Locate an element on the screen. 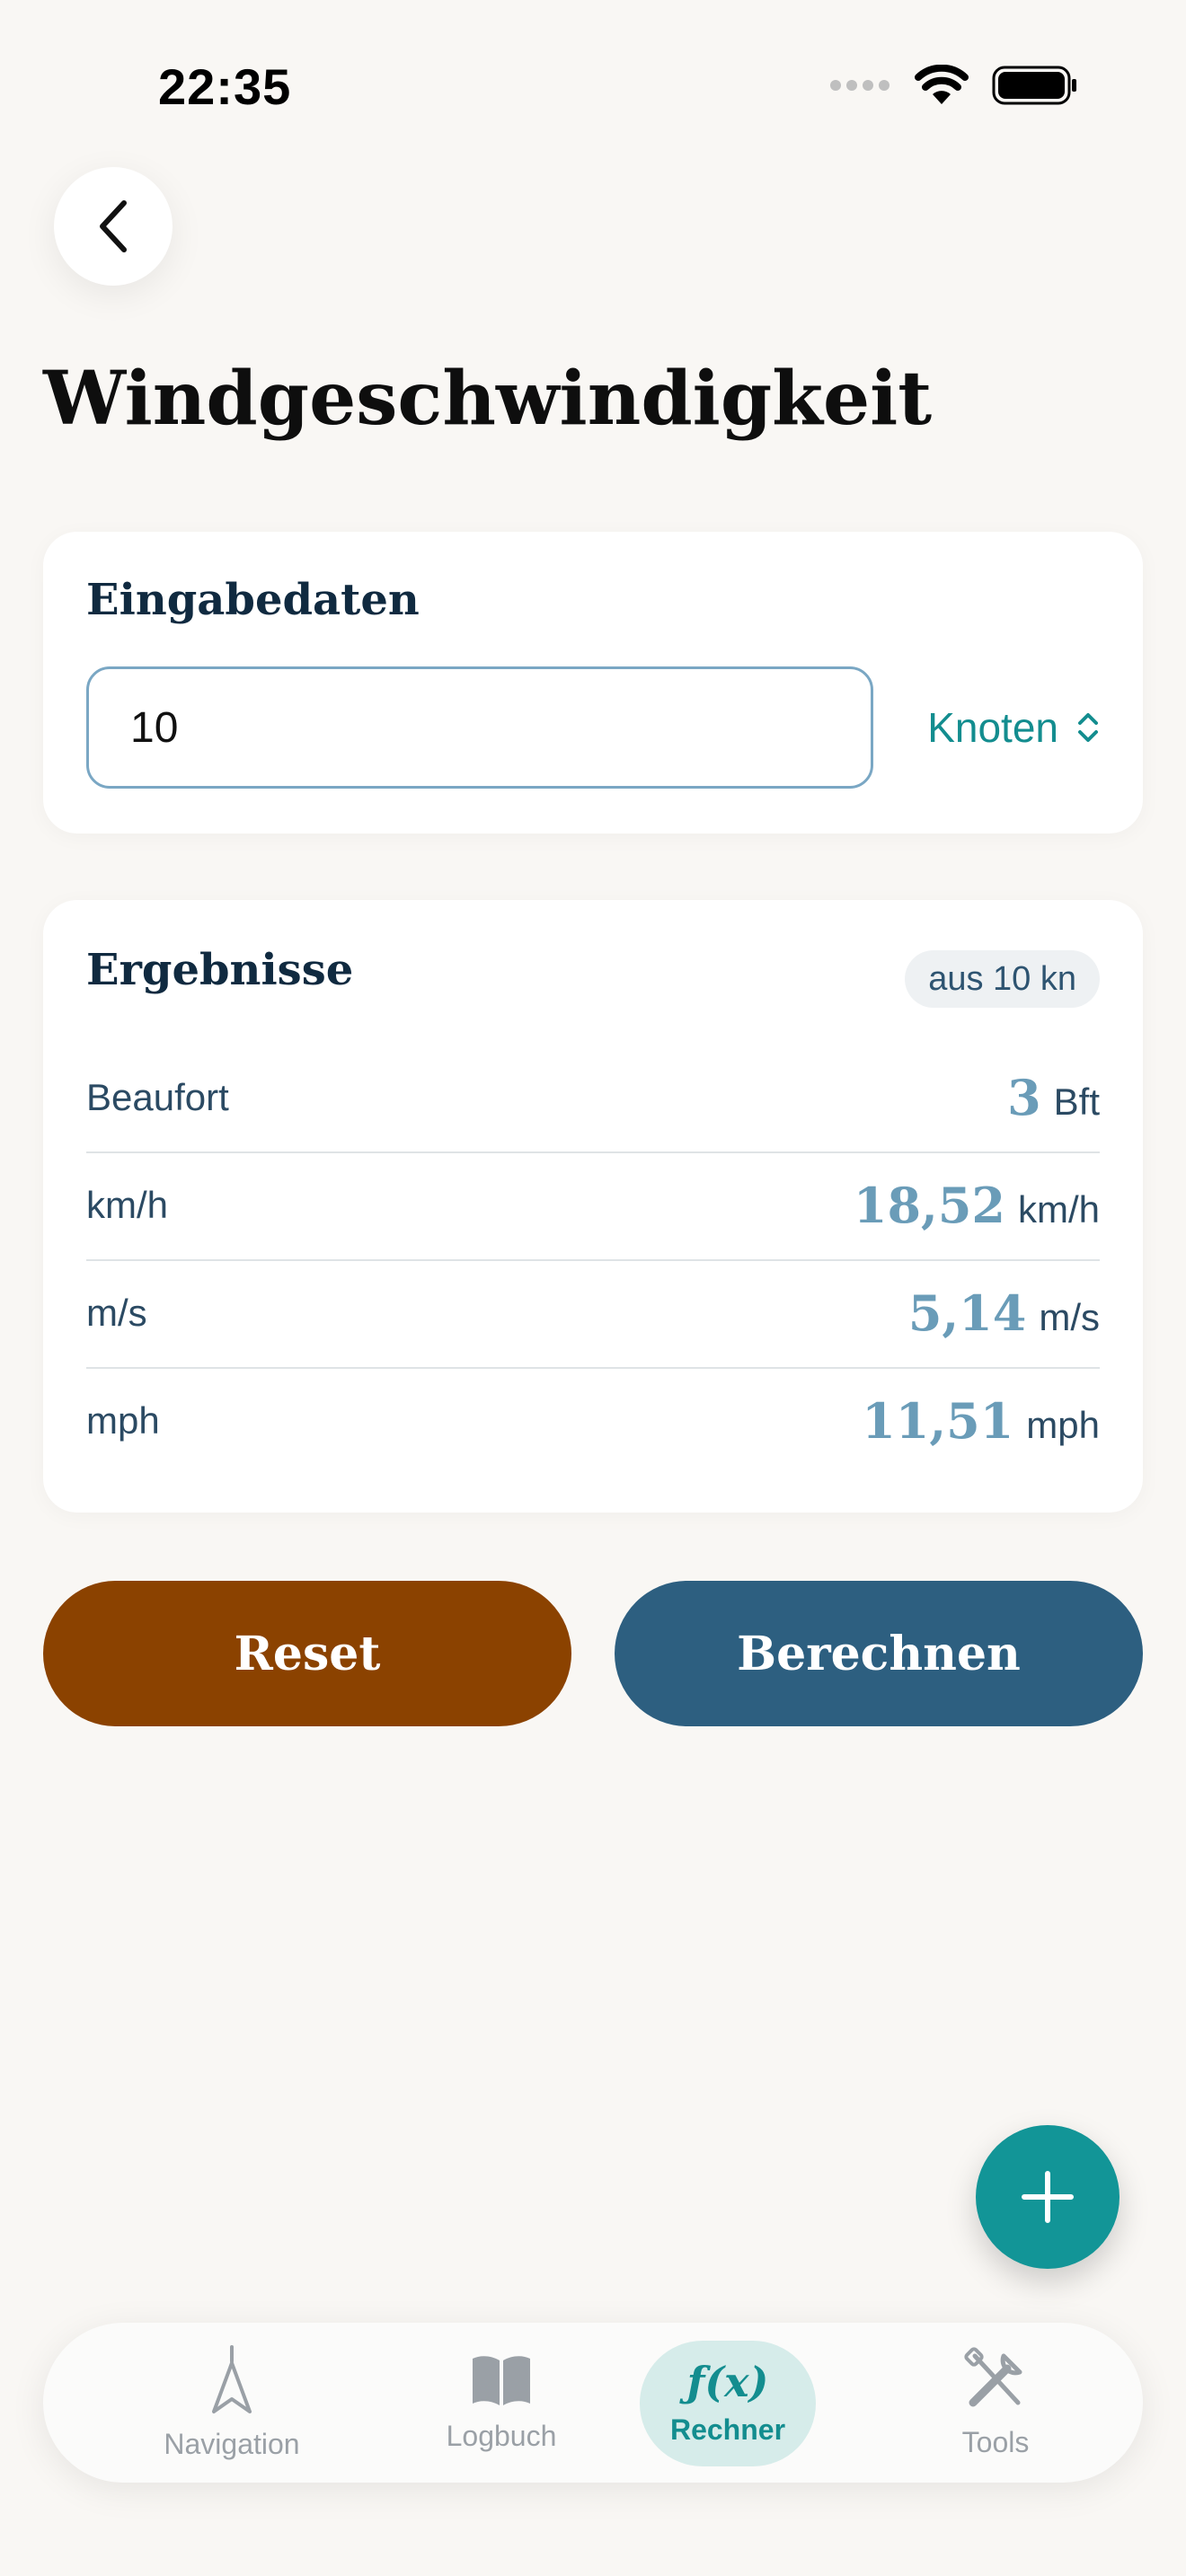  calculate-button: Berechnen is located at coordinates (879, 1653).